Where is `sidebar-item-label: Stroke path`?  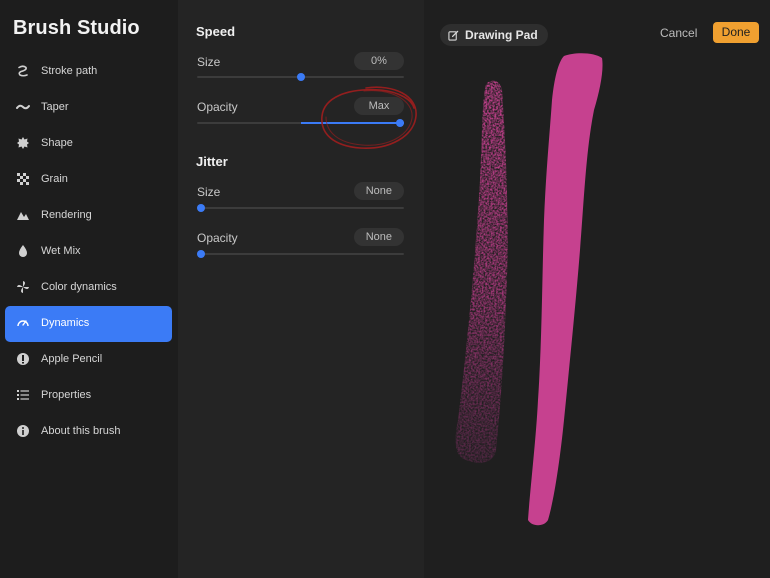 sidebar-item-label: Stroke path is located at coordinates (69, 71).